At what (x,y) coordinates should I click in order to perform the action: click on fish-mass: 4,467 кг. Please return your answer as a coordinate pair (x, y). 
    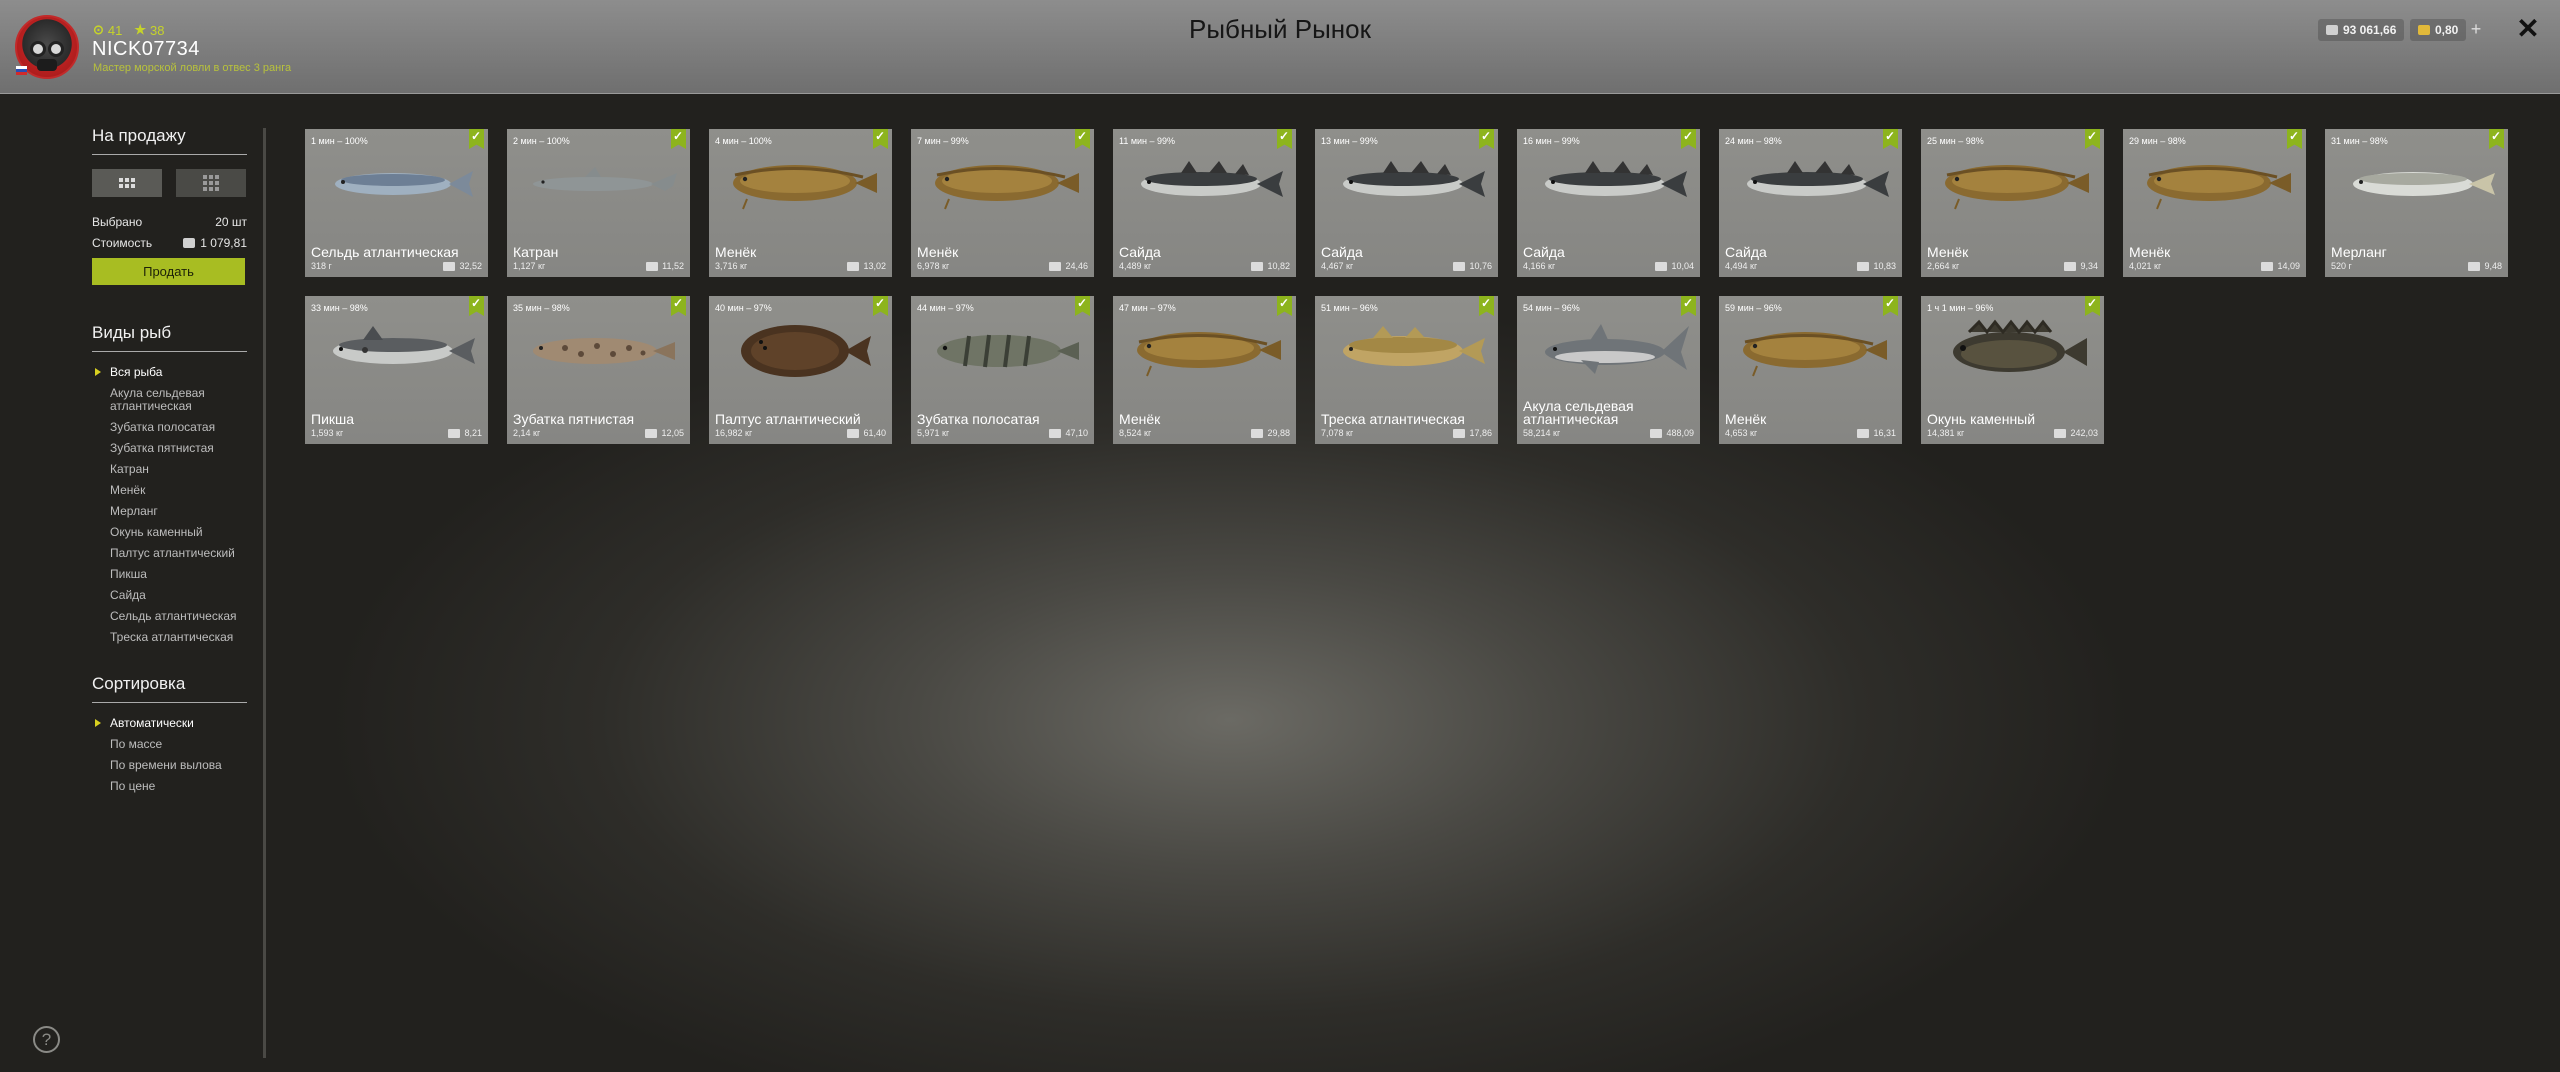
    Looking at the image, I should click on (1337, 266).